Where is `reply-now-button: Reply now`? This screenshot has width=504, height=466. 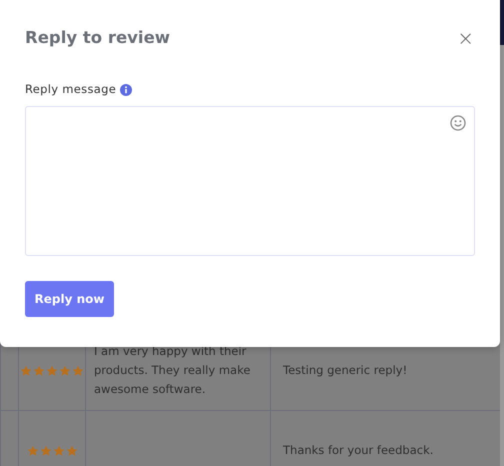
reply-now-button: Reply now is located at coordinates (69, 299).